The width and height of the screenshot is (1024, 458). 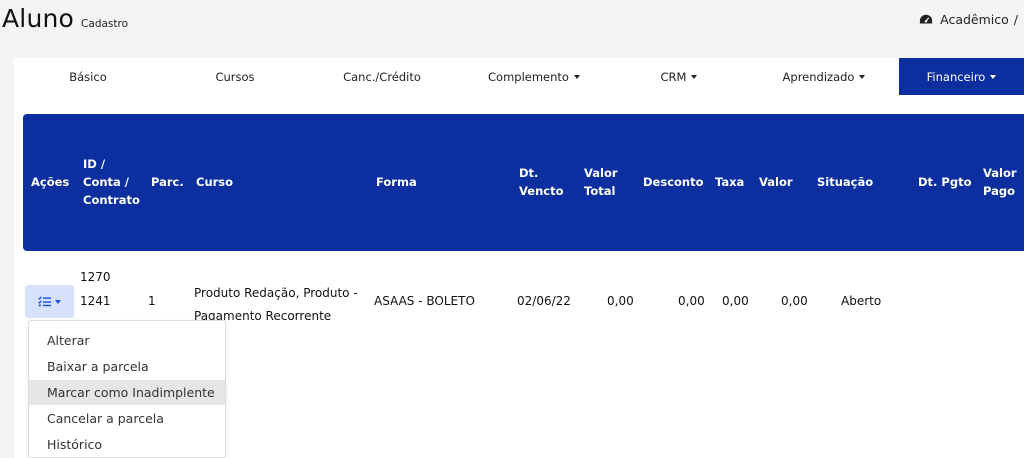 What do you see at coordinates (620, 301) in the screenshot?
I see `cell-valor-total: 0,00` at bounding box center [620, 301].